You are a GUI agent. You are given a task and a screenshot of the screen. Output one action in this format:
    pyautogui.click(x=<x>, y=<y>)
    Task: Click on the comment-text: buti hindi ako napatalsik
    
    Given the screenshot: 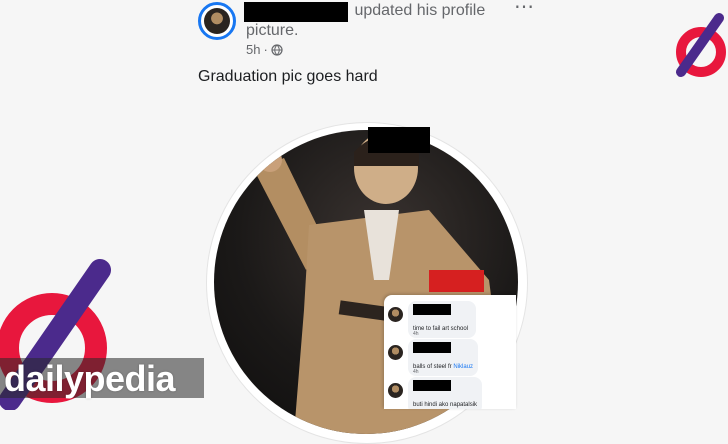 What is the action you would take?
    pyautogui.click(x=445, y=405)
    